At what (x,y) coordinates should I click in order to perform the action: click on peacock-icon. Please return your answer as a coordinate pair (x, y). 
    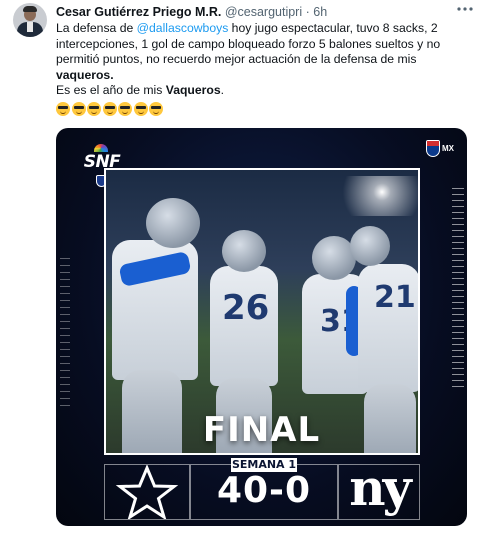
    Looking at the image, I should click on (101, 148).